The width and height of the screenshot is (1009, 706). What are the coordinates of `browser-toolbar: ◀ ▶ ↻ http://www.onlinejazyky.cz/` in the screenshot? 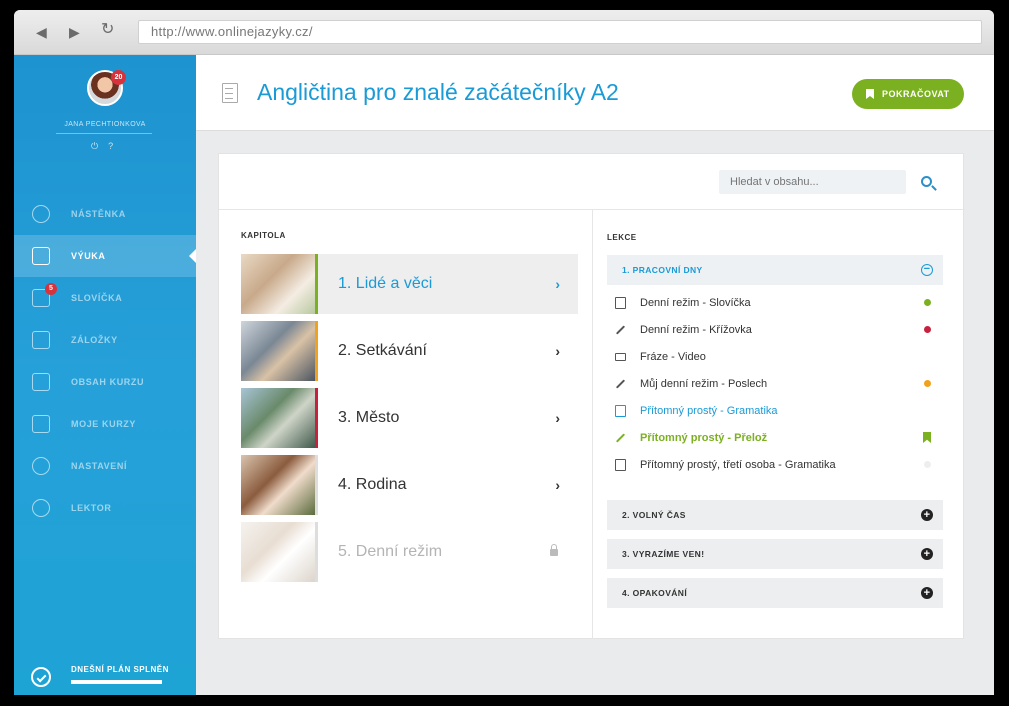 It's located at (504, 32).